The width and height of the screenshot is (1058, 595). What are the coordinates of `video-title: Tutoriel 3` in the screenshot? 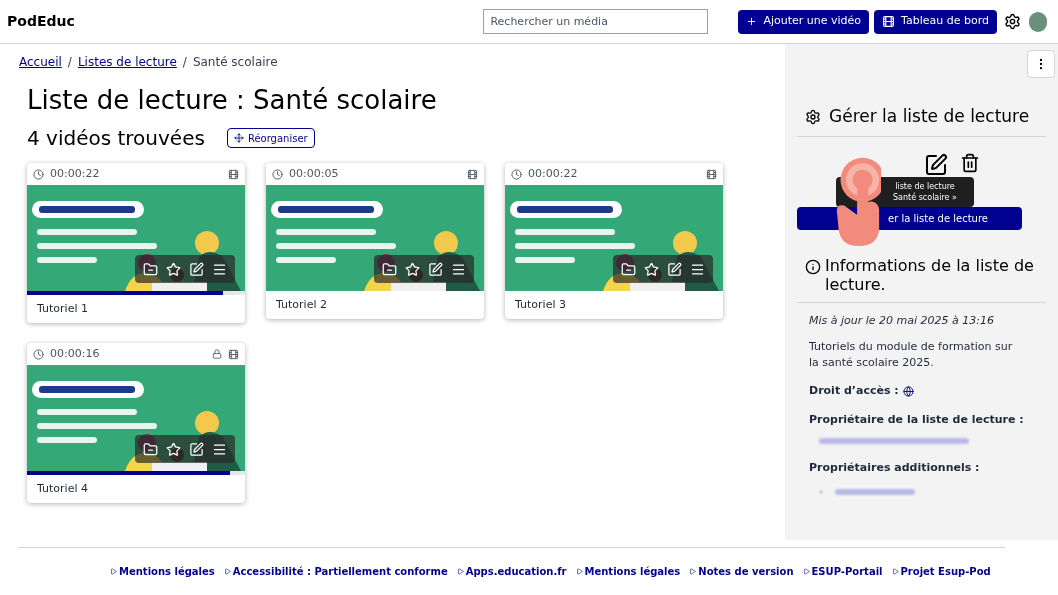 It's located at (540, 305).